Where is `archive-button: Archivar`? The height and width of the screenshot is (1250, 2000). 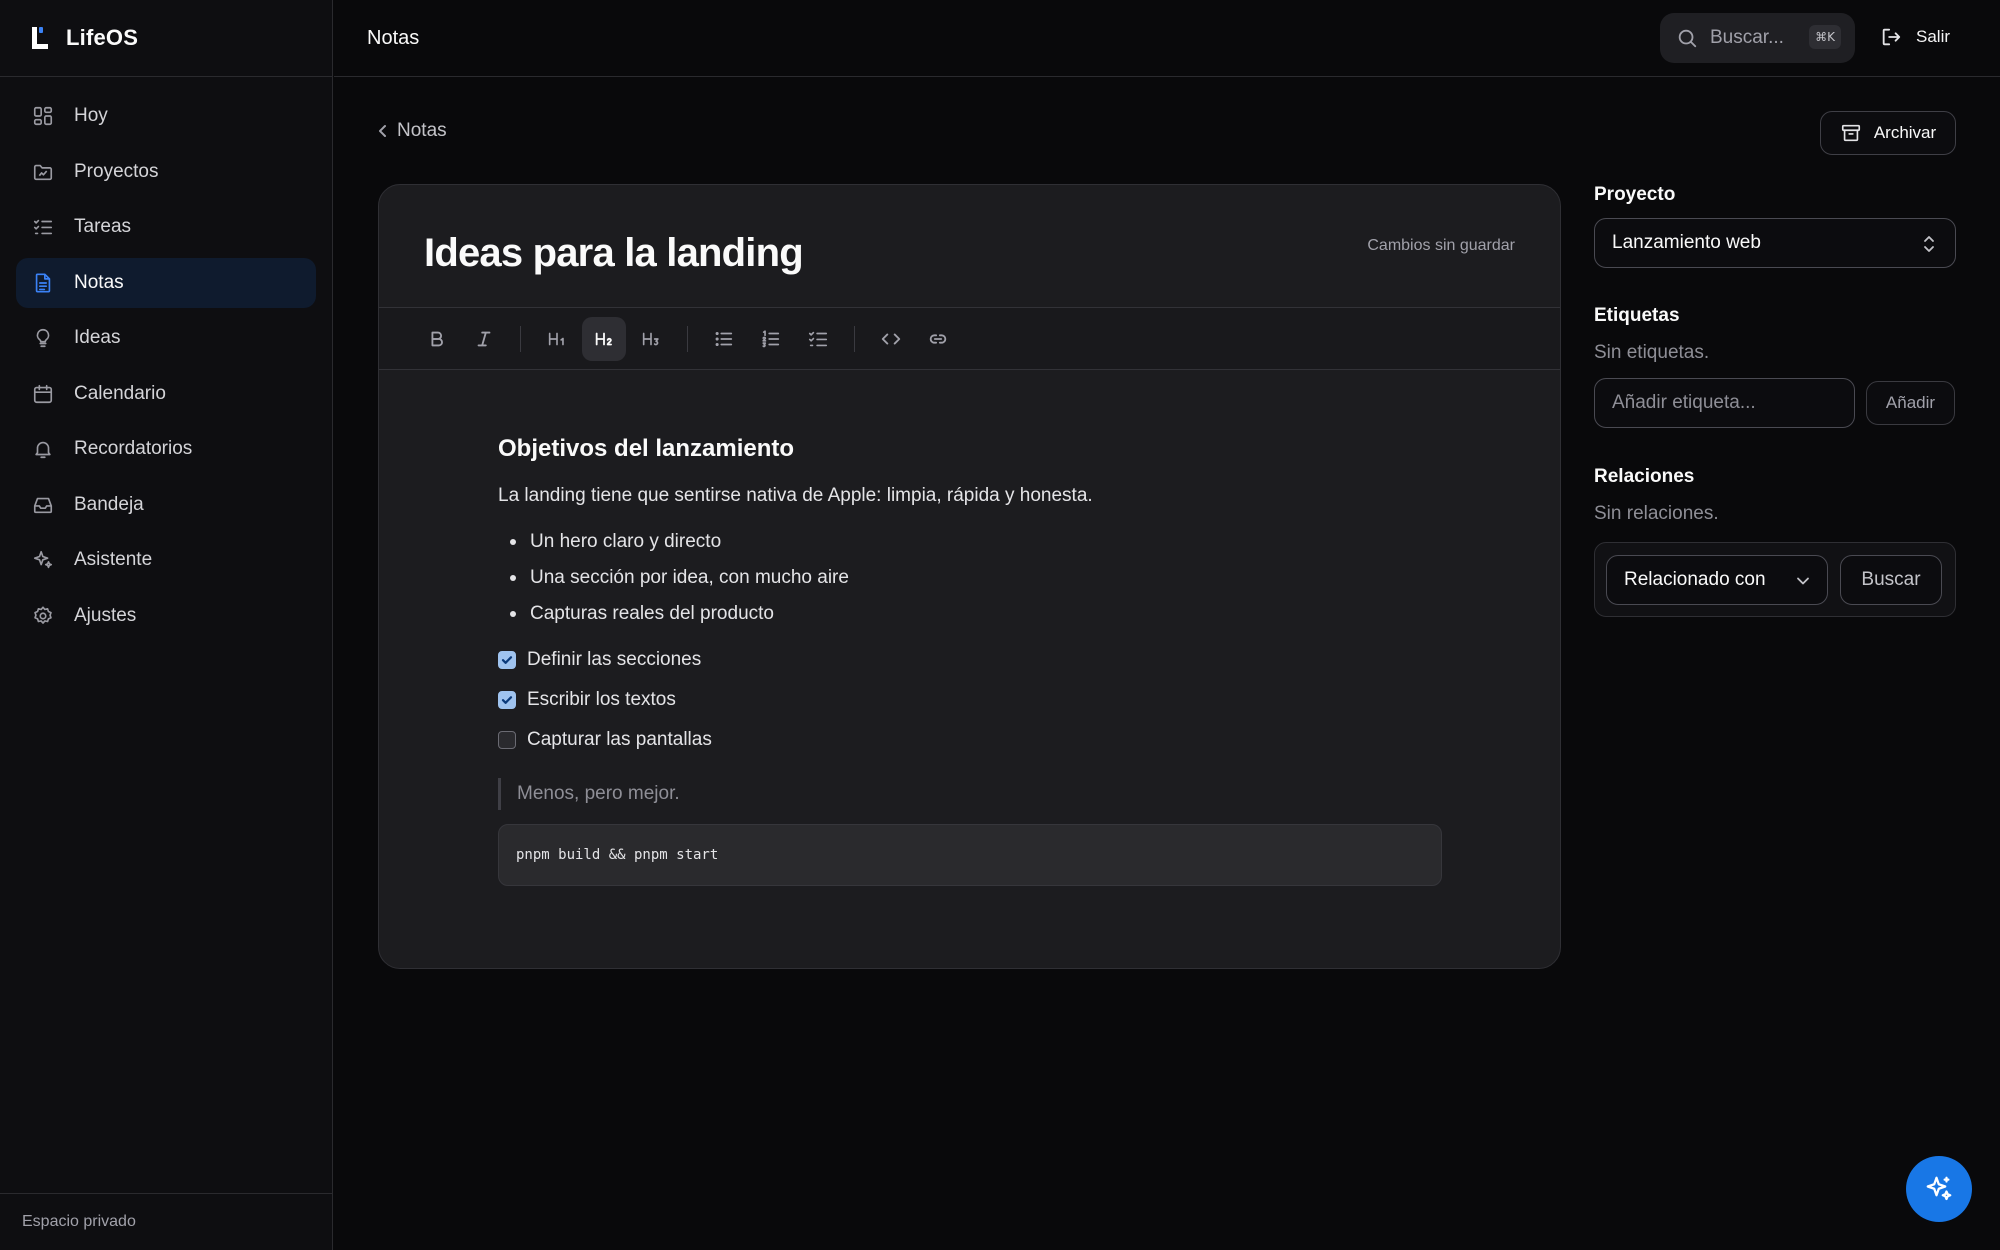
archive-button: Archivar is located at coordinates (1888, 133).